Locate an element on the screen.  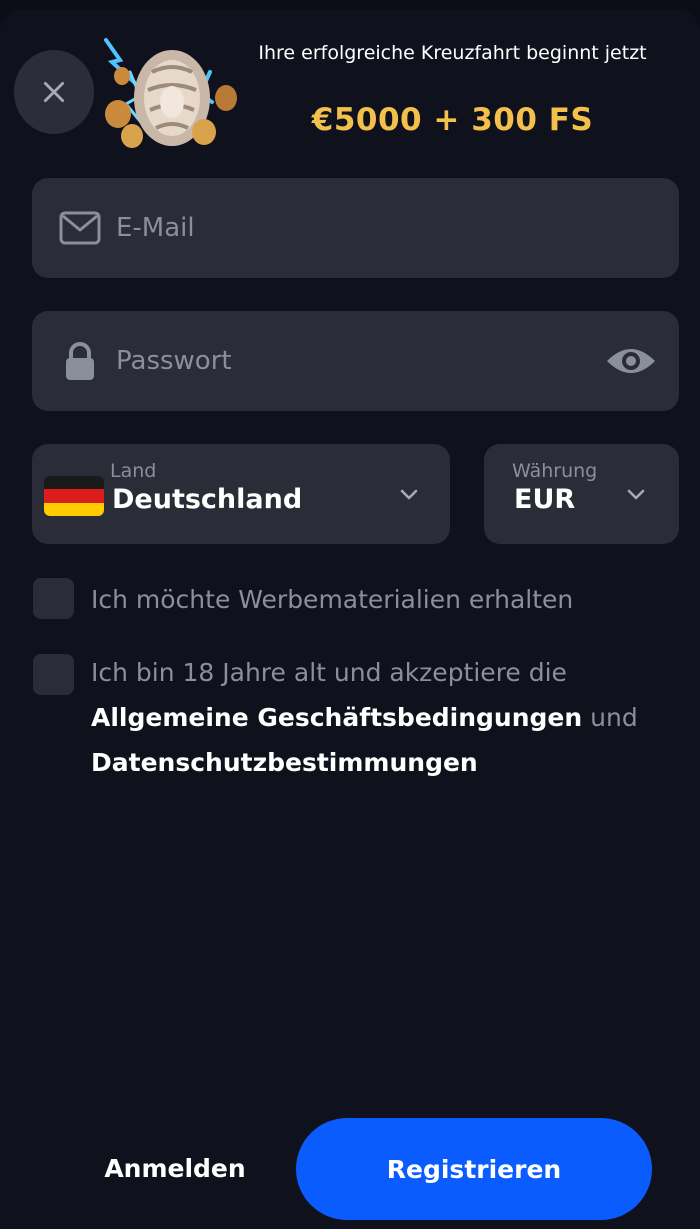
close-button is located at coordinates (54, 92).